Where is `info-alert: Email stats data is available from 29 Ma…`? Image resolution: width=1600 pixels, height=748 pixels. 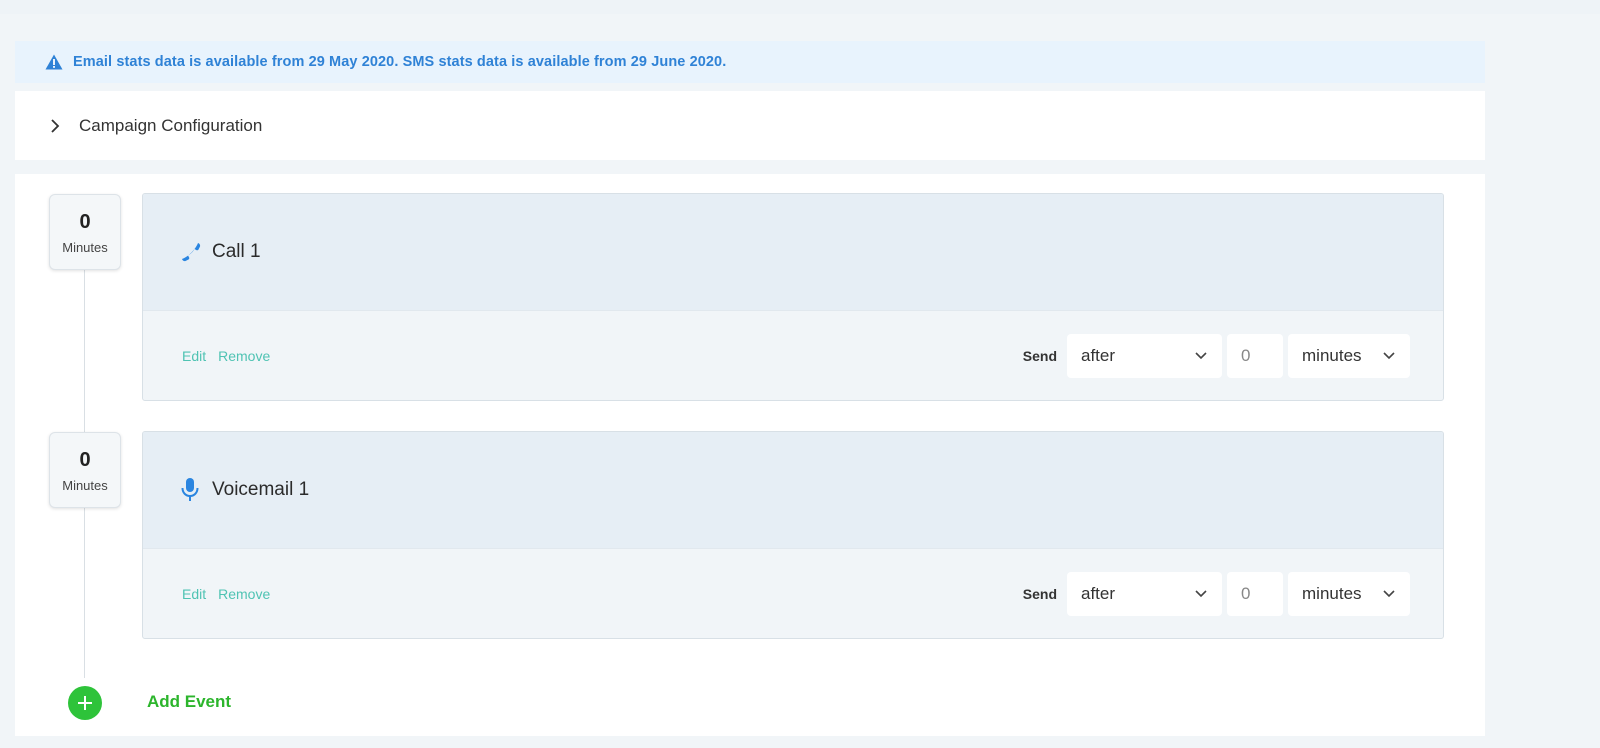 info-alert: Email stats data is available from 29 Ma… is located at coordinates (750, 62).